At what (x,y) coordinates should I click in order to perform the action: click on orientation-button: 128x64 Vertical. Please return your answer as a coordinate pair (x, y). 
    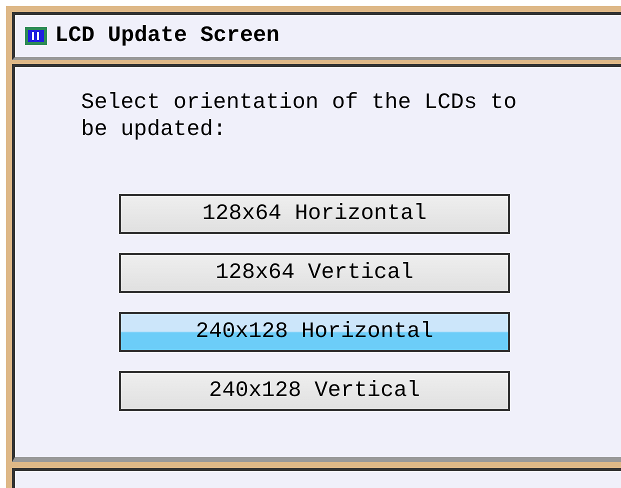
    Looking at the image, I should click on (314, 272).